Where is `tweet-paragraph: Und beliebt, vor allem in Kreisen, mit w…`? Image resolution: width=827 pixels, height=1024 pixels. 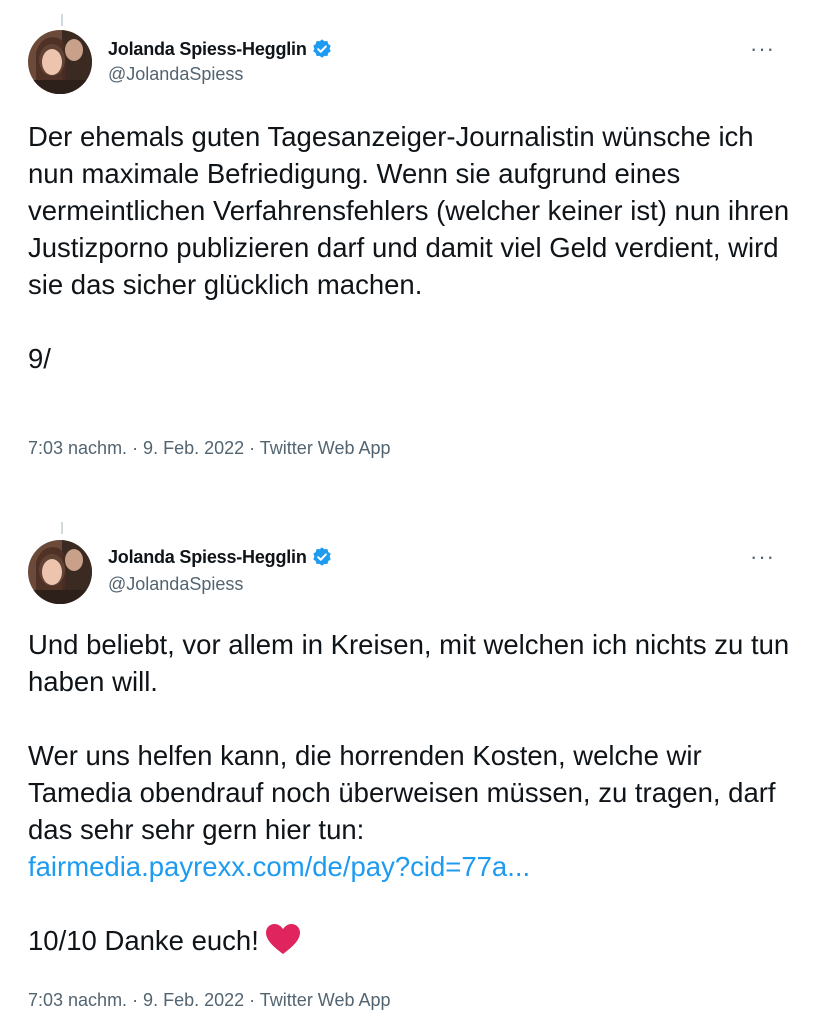
tweet-paragraph: Und beliebt, vor allem in Kreisen, mit w… is located at coordinates (409, 663).